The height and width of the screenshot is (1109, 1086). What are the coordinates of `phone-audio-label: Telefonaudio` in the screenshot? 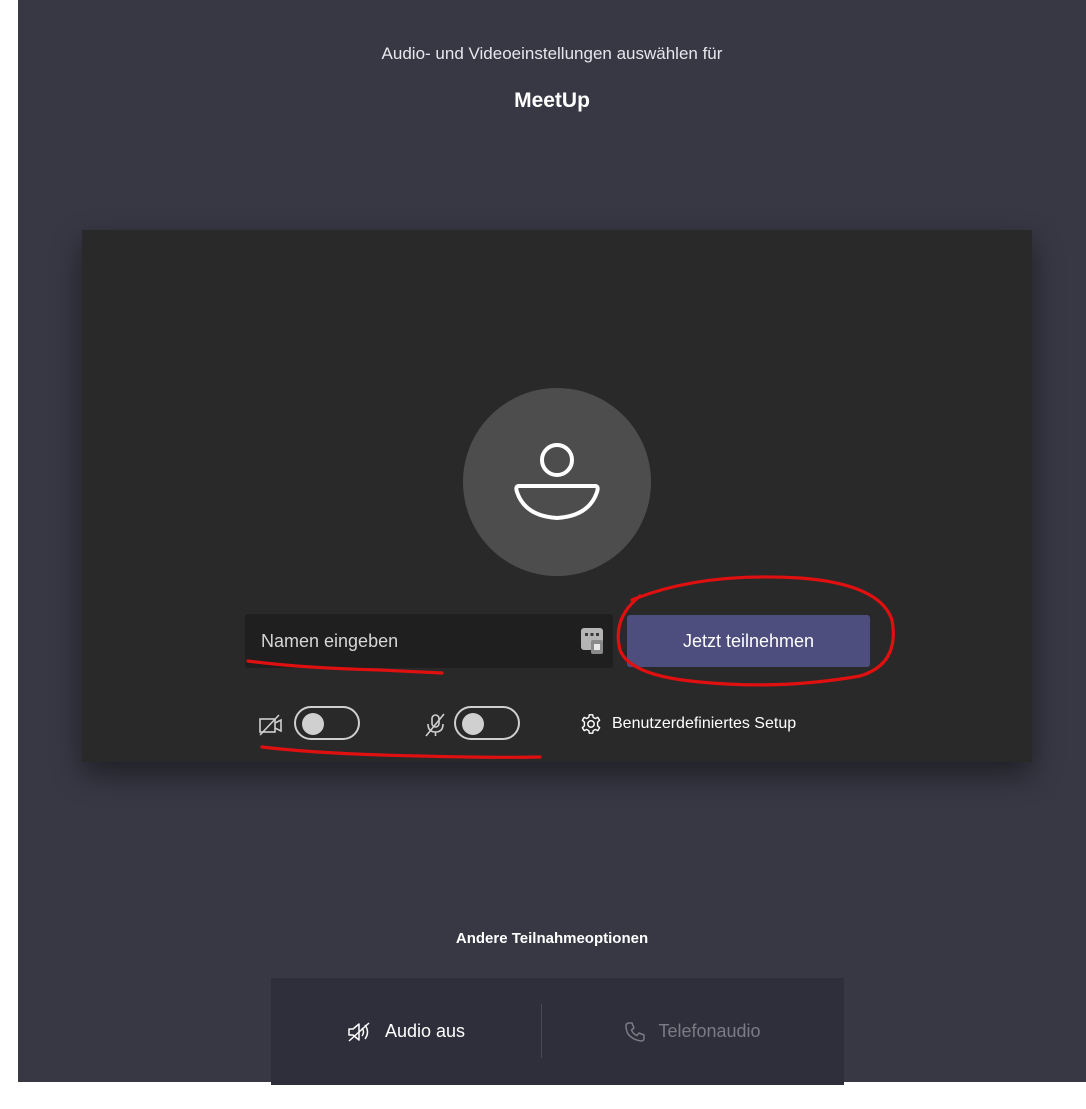 It's located at (709, 1031).